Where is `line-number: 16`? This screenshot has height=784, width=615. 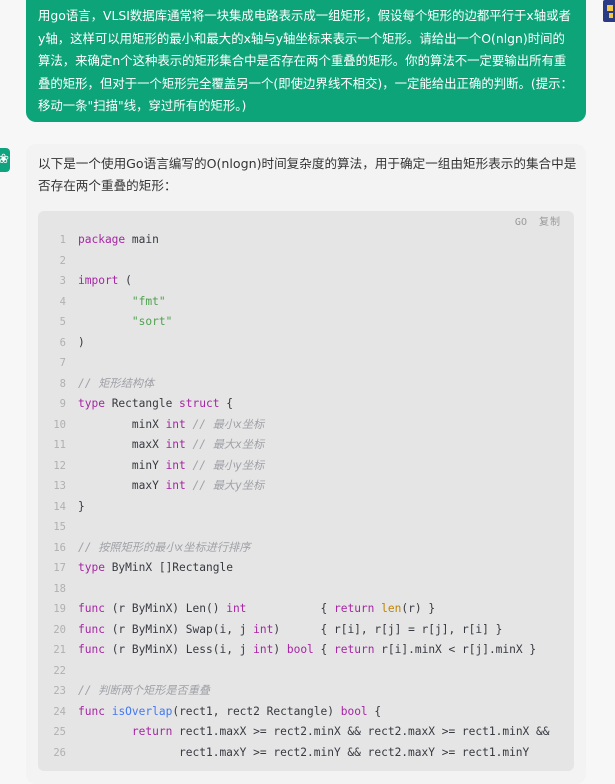
line-number: 16 is located at coordinates (59, 547).